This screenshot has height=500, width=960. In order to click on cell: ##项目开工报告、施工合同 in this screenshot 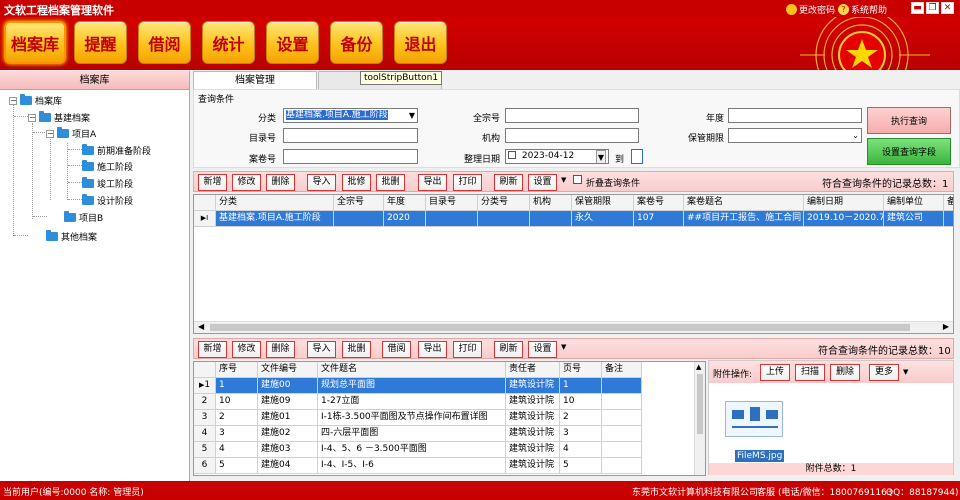, I will do `click(744, 219)`.